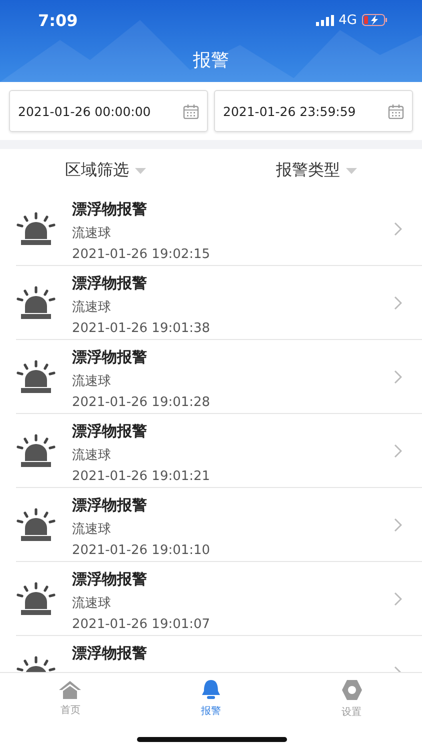  What do you see at coordinates (108, 111) in the screenshot?
I see `date-field: 2021-01-26 00:00:00` at bounding box center [108, 111].